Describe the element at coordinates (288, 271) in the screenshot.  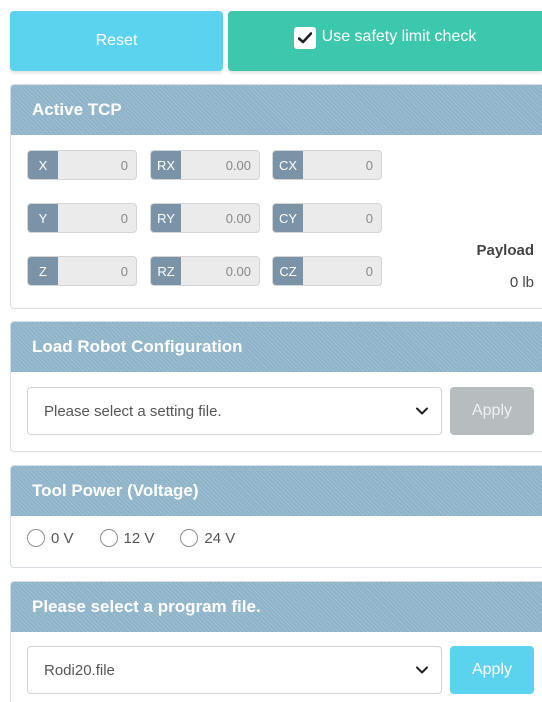
I see `tcp-field-cz-tag: CZ` at that location.